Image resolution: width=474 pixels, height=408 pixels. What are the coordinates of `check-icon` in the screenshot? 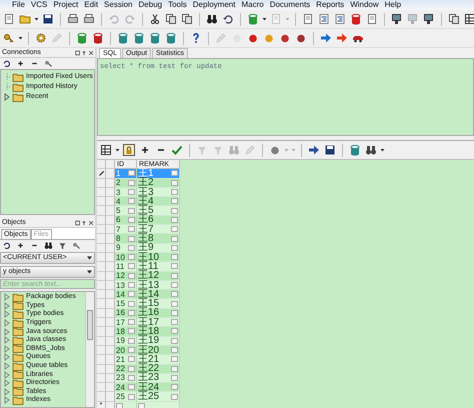 It's located at (177, 150).